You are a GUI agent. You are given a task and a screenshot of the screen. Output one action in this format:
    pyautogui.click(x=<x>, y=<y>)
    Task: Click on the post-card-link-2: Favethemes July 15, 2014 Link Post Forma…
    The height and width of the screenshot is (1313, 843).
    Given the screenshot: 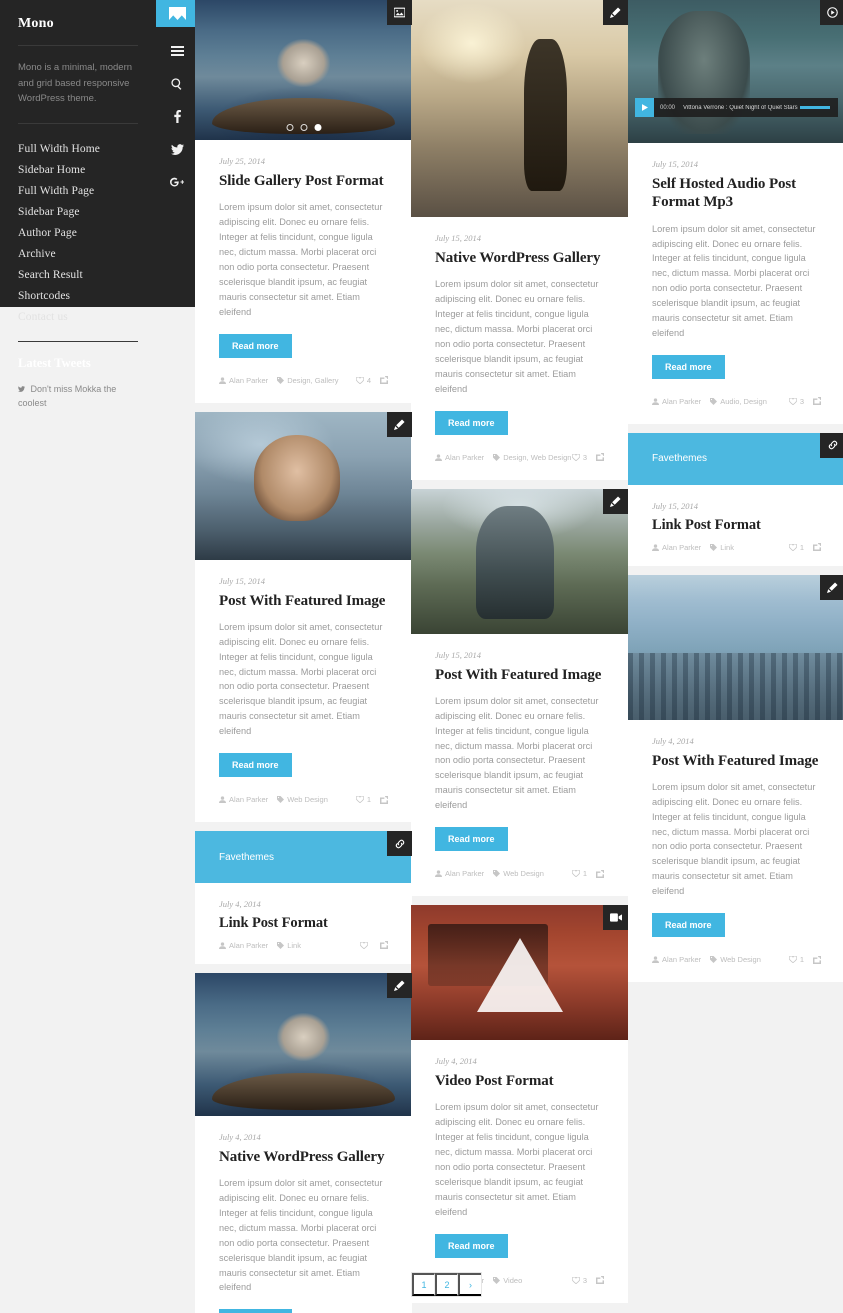 What is the action you would take?
    pyautogui.click(x=735, y=499)
    